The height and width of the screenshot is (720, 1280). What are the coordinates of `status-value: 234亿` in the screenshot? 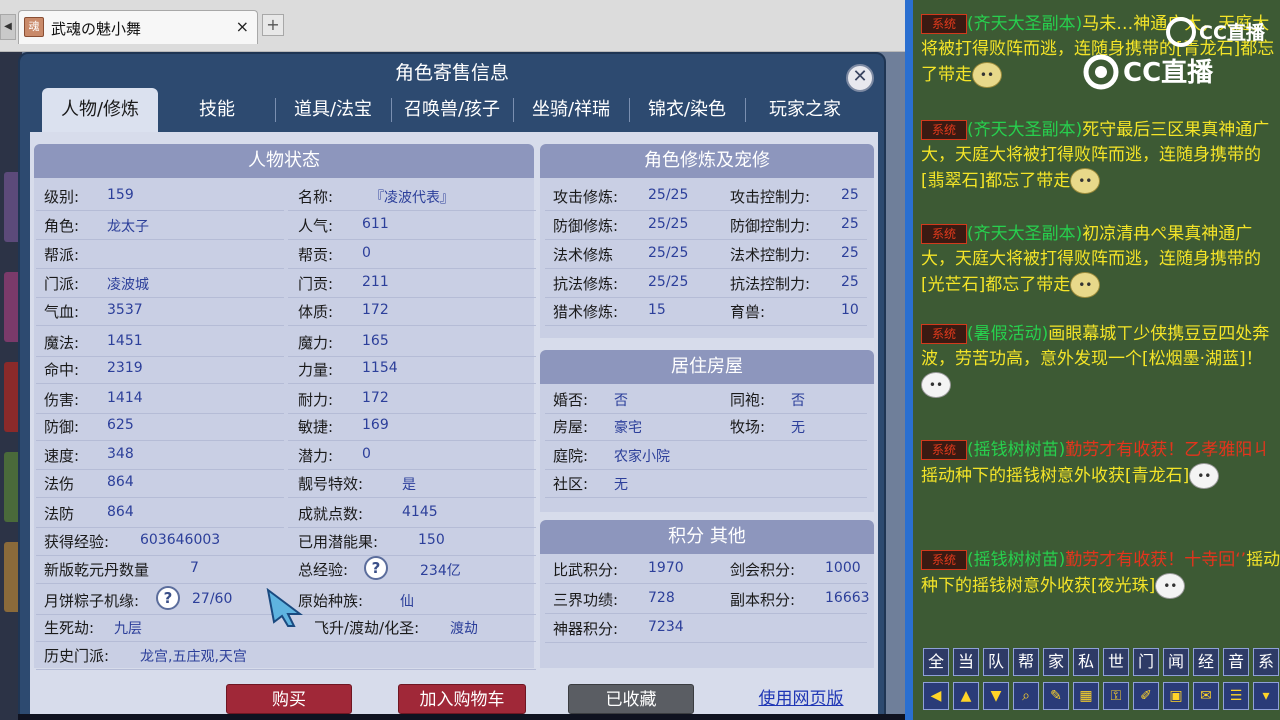 It's located at (440, 571).